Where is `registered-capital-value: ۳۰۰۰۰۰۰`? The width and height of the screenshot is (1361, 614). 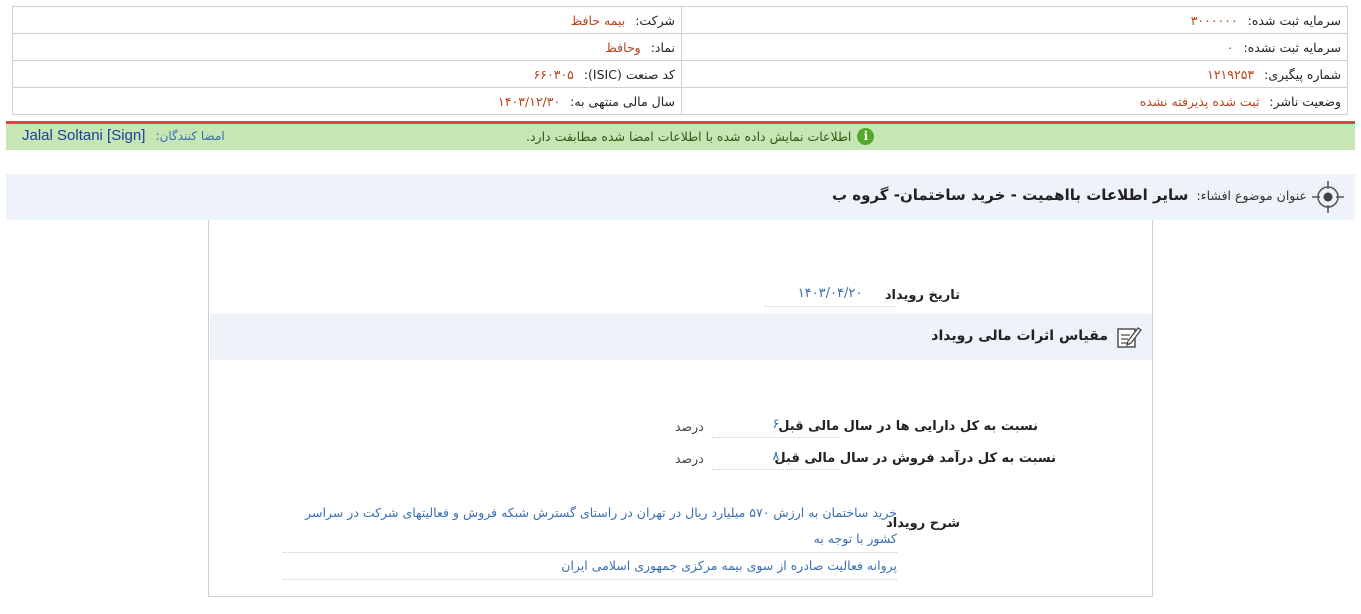
registered-capital-value: ۳۰۰۰۰۰۰ is located at coordinates (1214, 20).